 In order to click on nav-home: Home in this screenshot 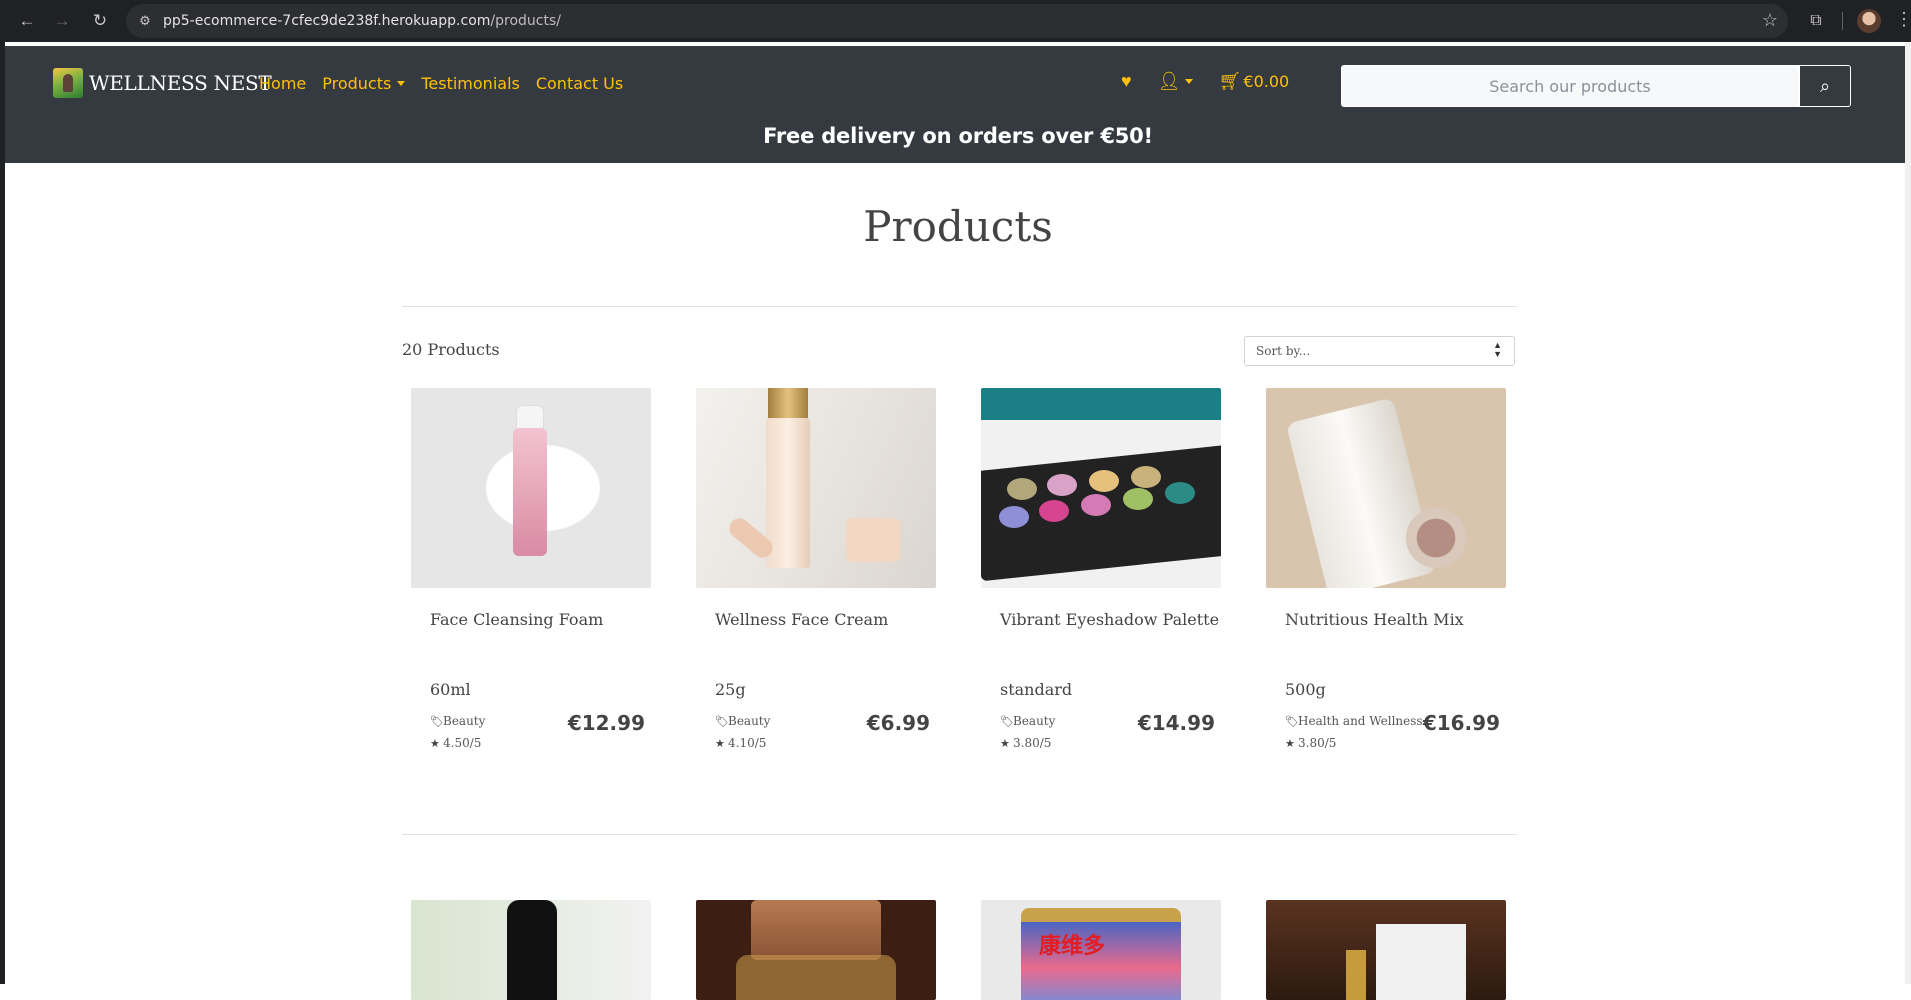, I will do `click(282, 83)`.